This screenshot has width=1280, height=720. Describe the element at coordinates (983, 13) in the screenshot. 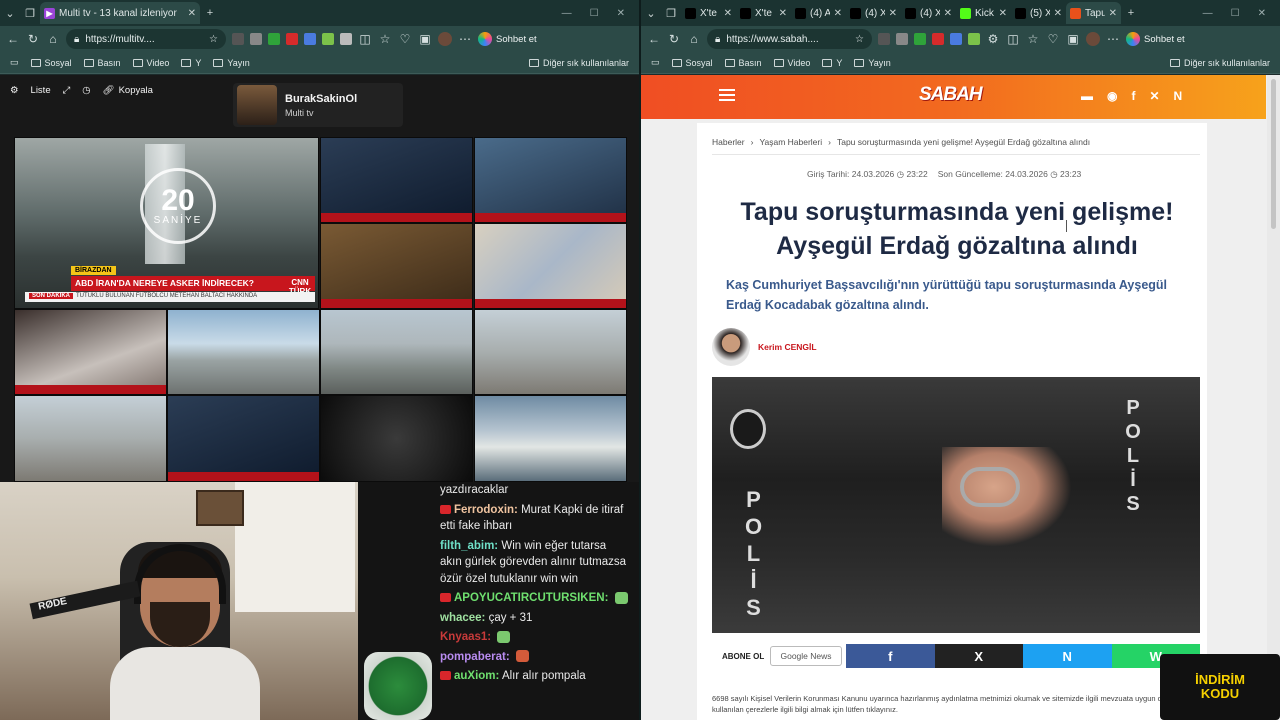

I see `tab-item: Kick ✕` at that location.